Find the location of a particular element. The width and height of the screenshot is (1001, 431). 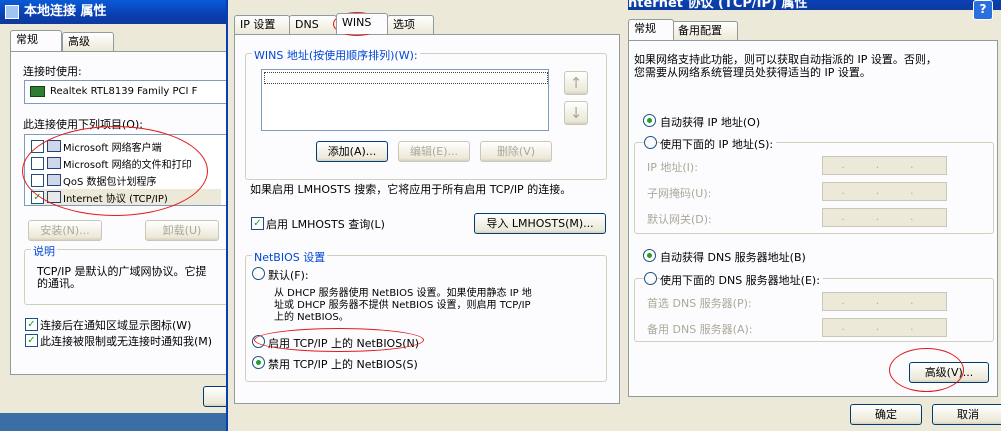

description-text-line-2: 的通讯。 is located at coordinates (59, 283).